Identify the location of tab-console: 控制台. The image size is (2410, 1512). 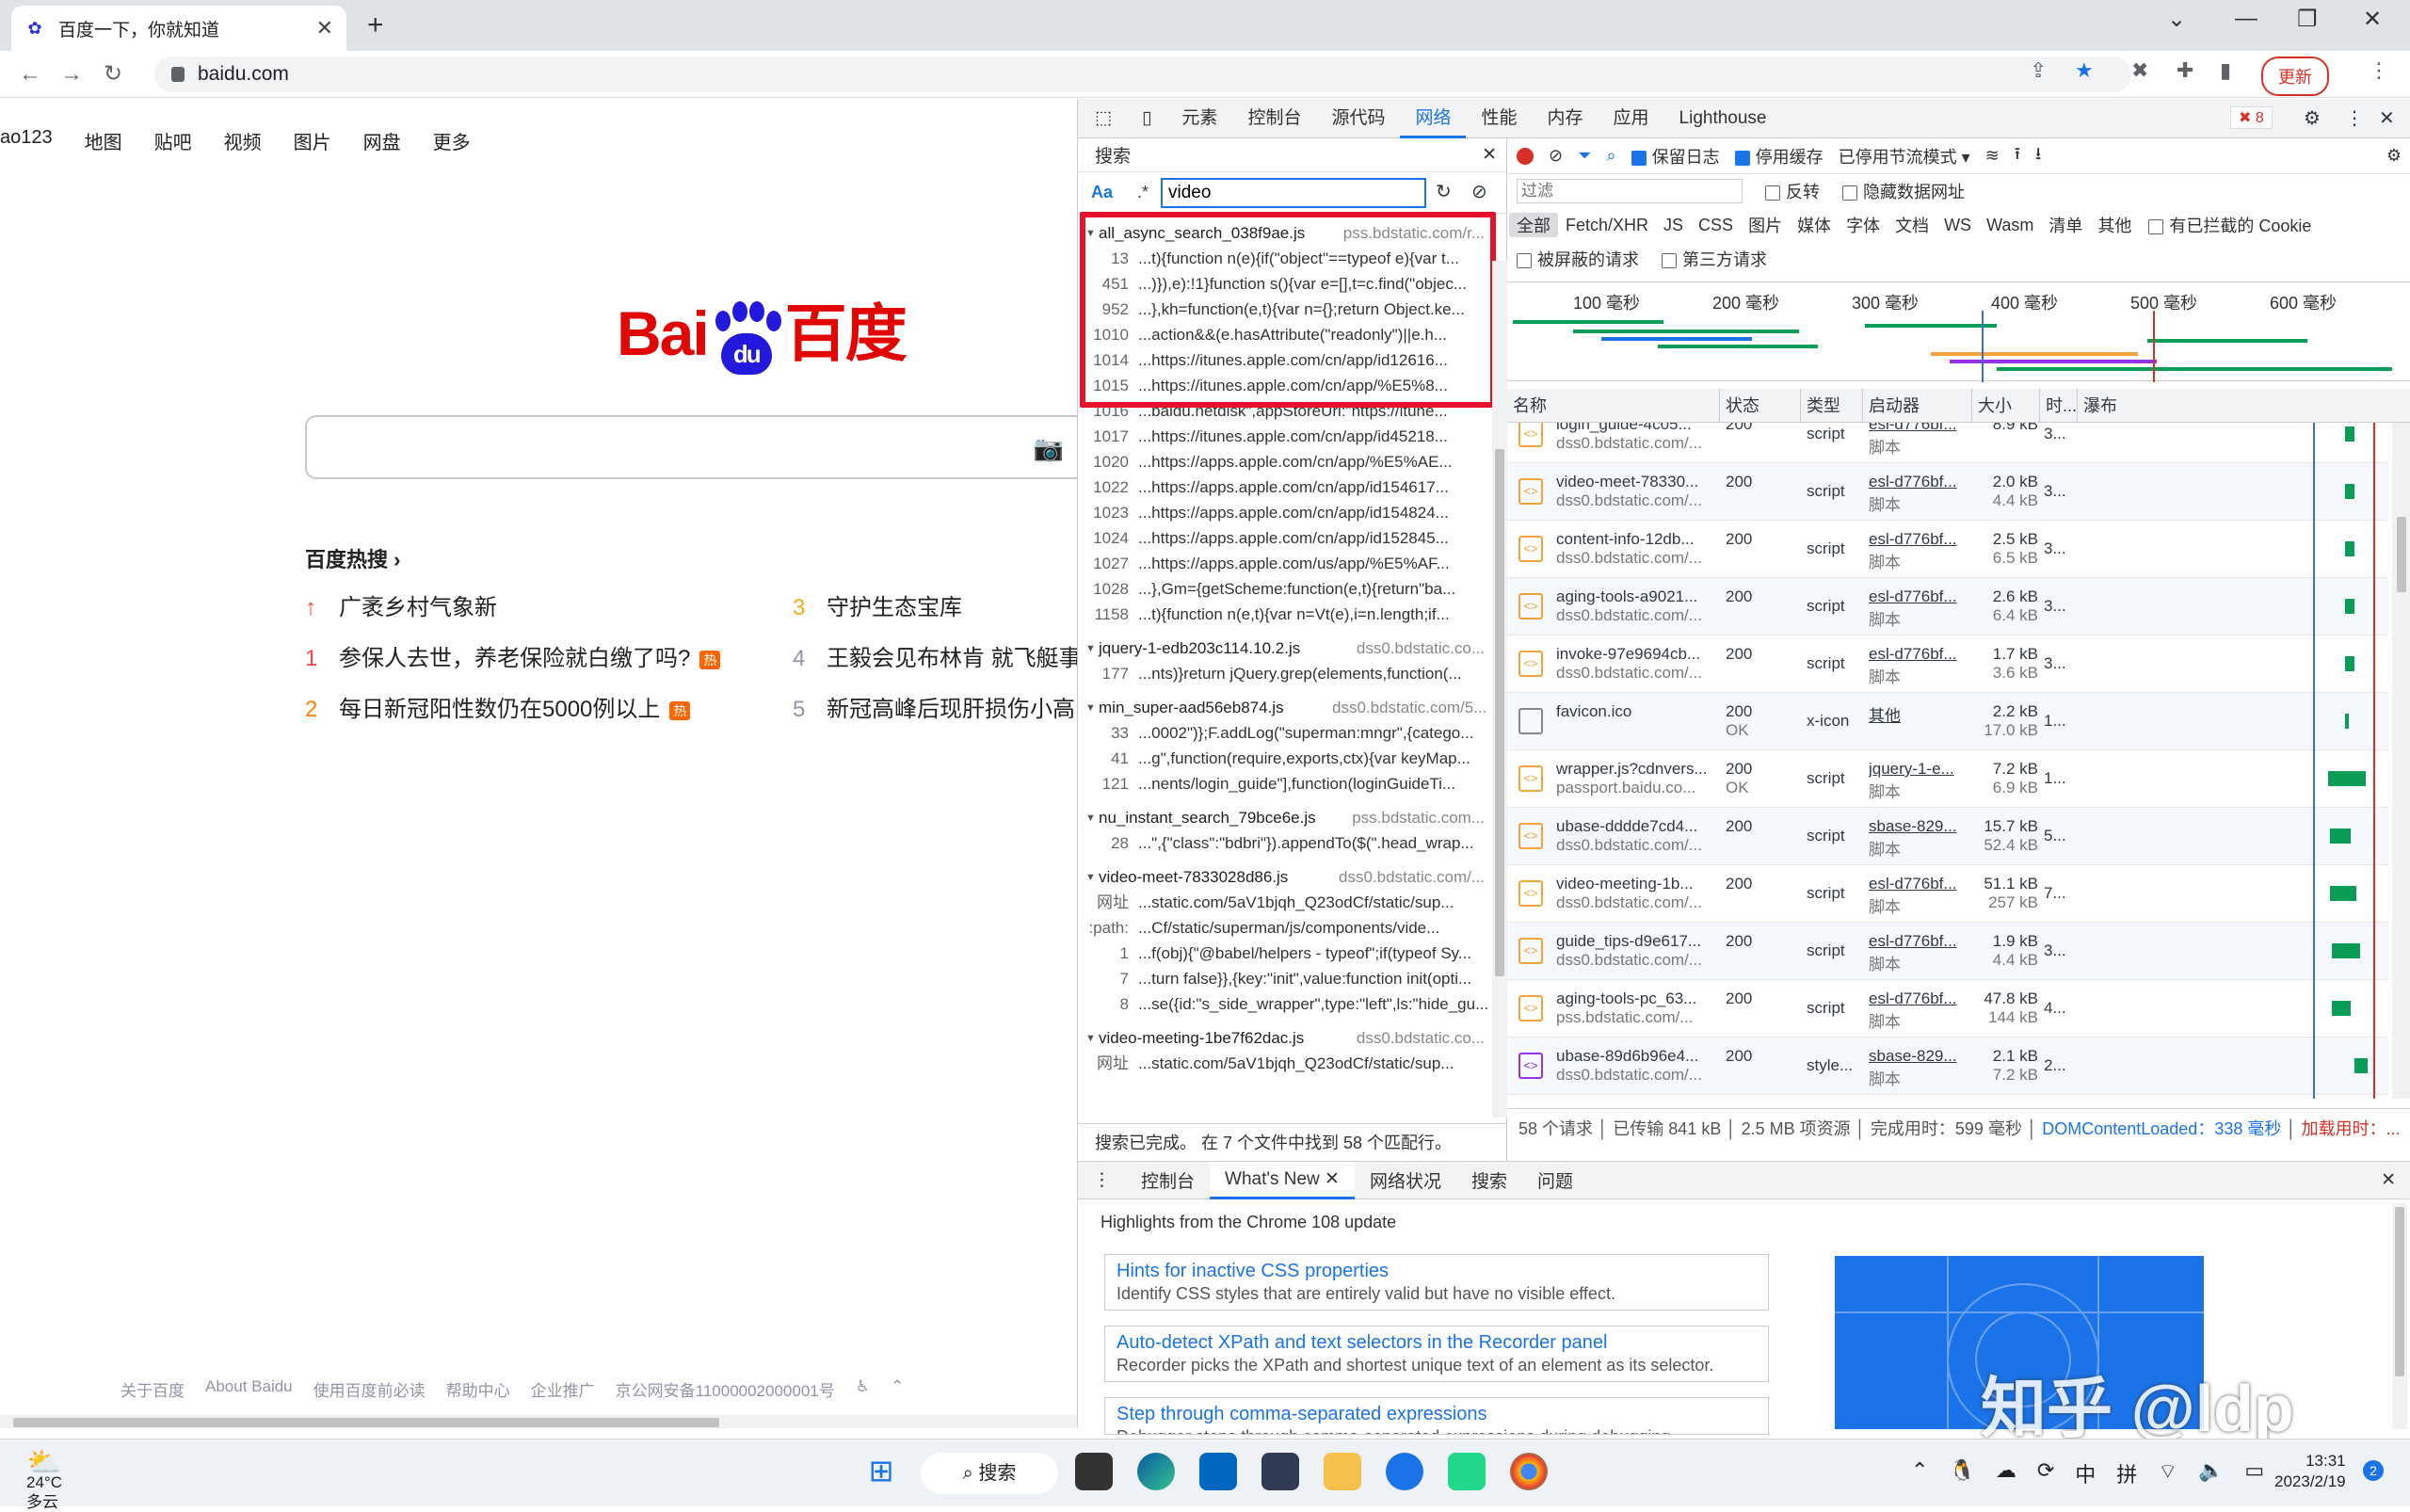
(1274, 118).